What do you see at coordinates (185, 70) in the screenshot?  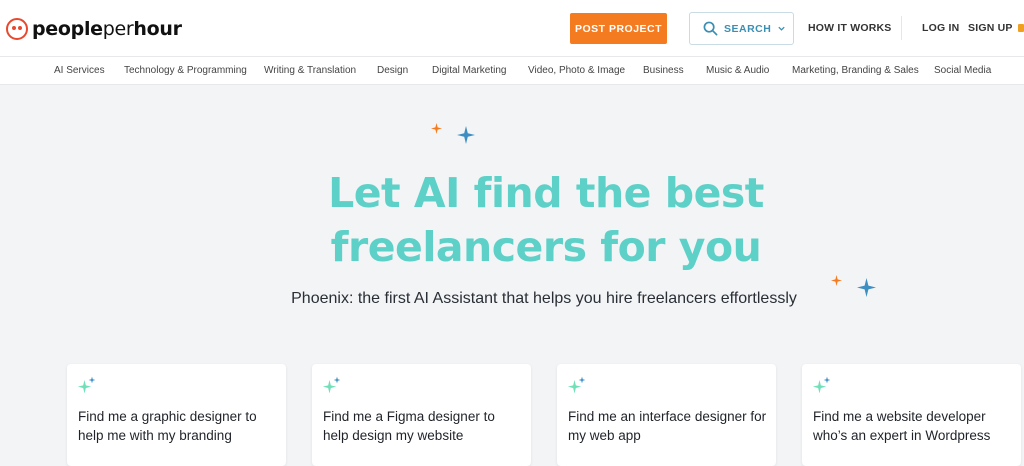 I see `category-technology-programming: Technology & Programming` at bounding box center [185, 70].